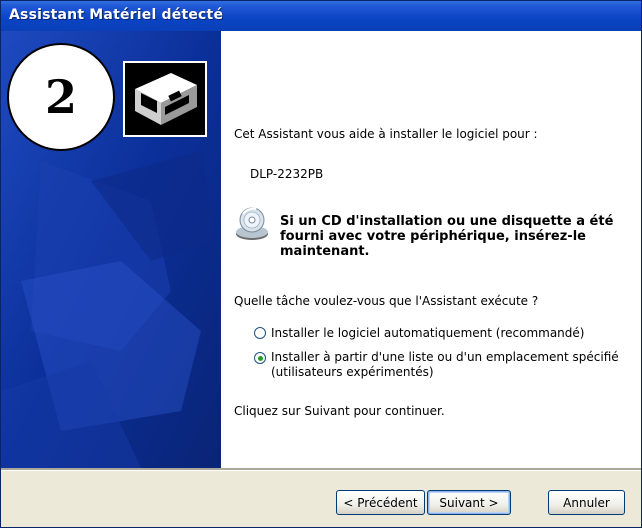 This screenshot has width=642, height=528. What do you see at coordinates (321, 16) in the screenshot?
I see `title-bar: Assistant Matériel détecté` at bounding box center [321, 16].